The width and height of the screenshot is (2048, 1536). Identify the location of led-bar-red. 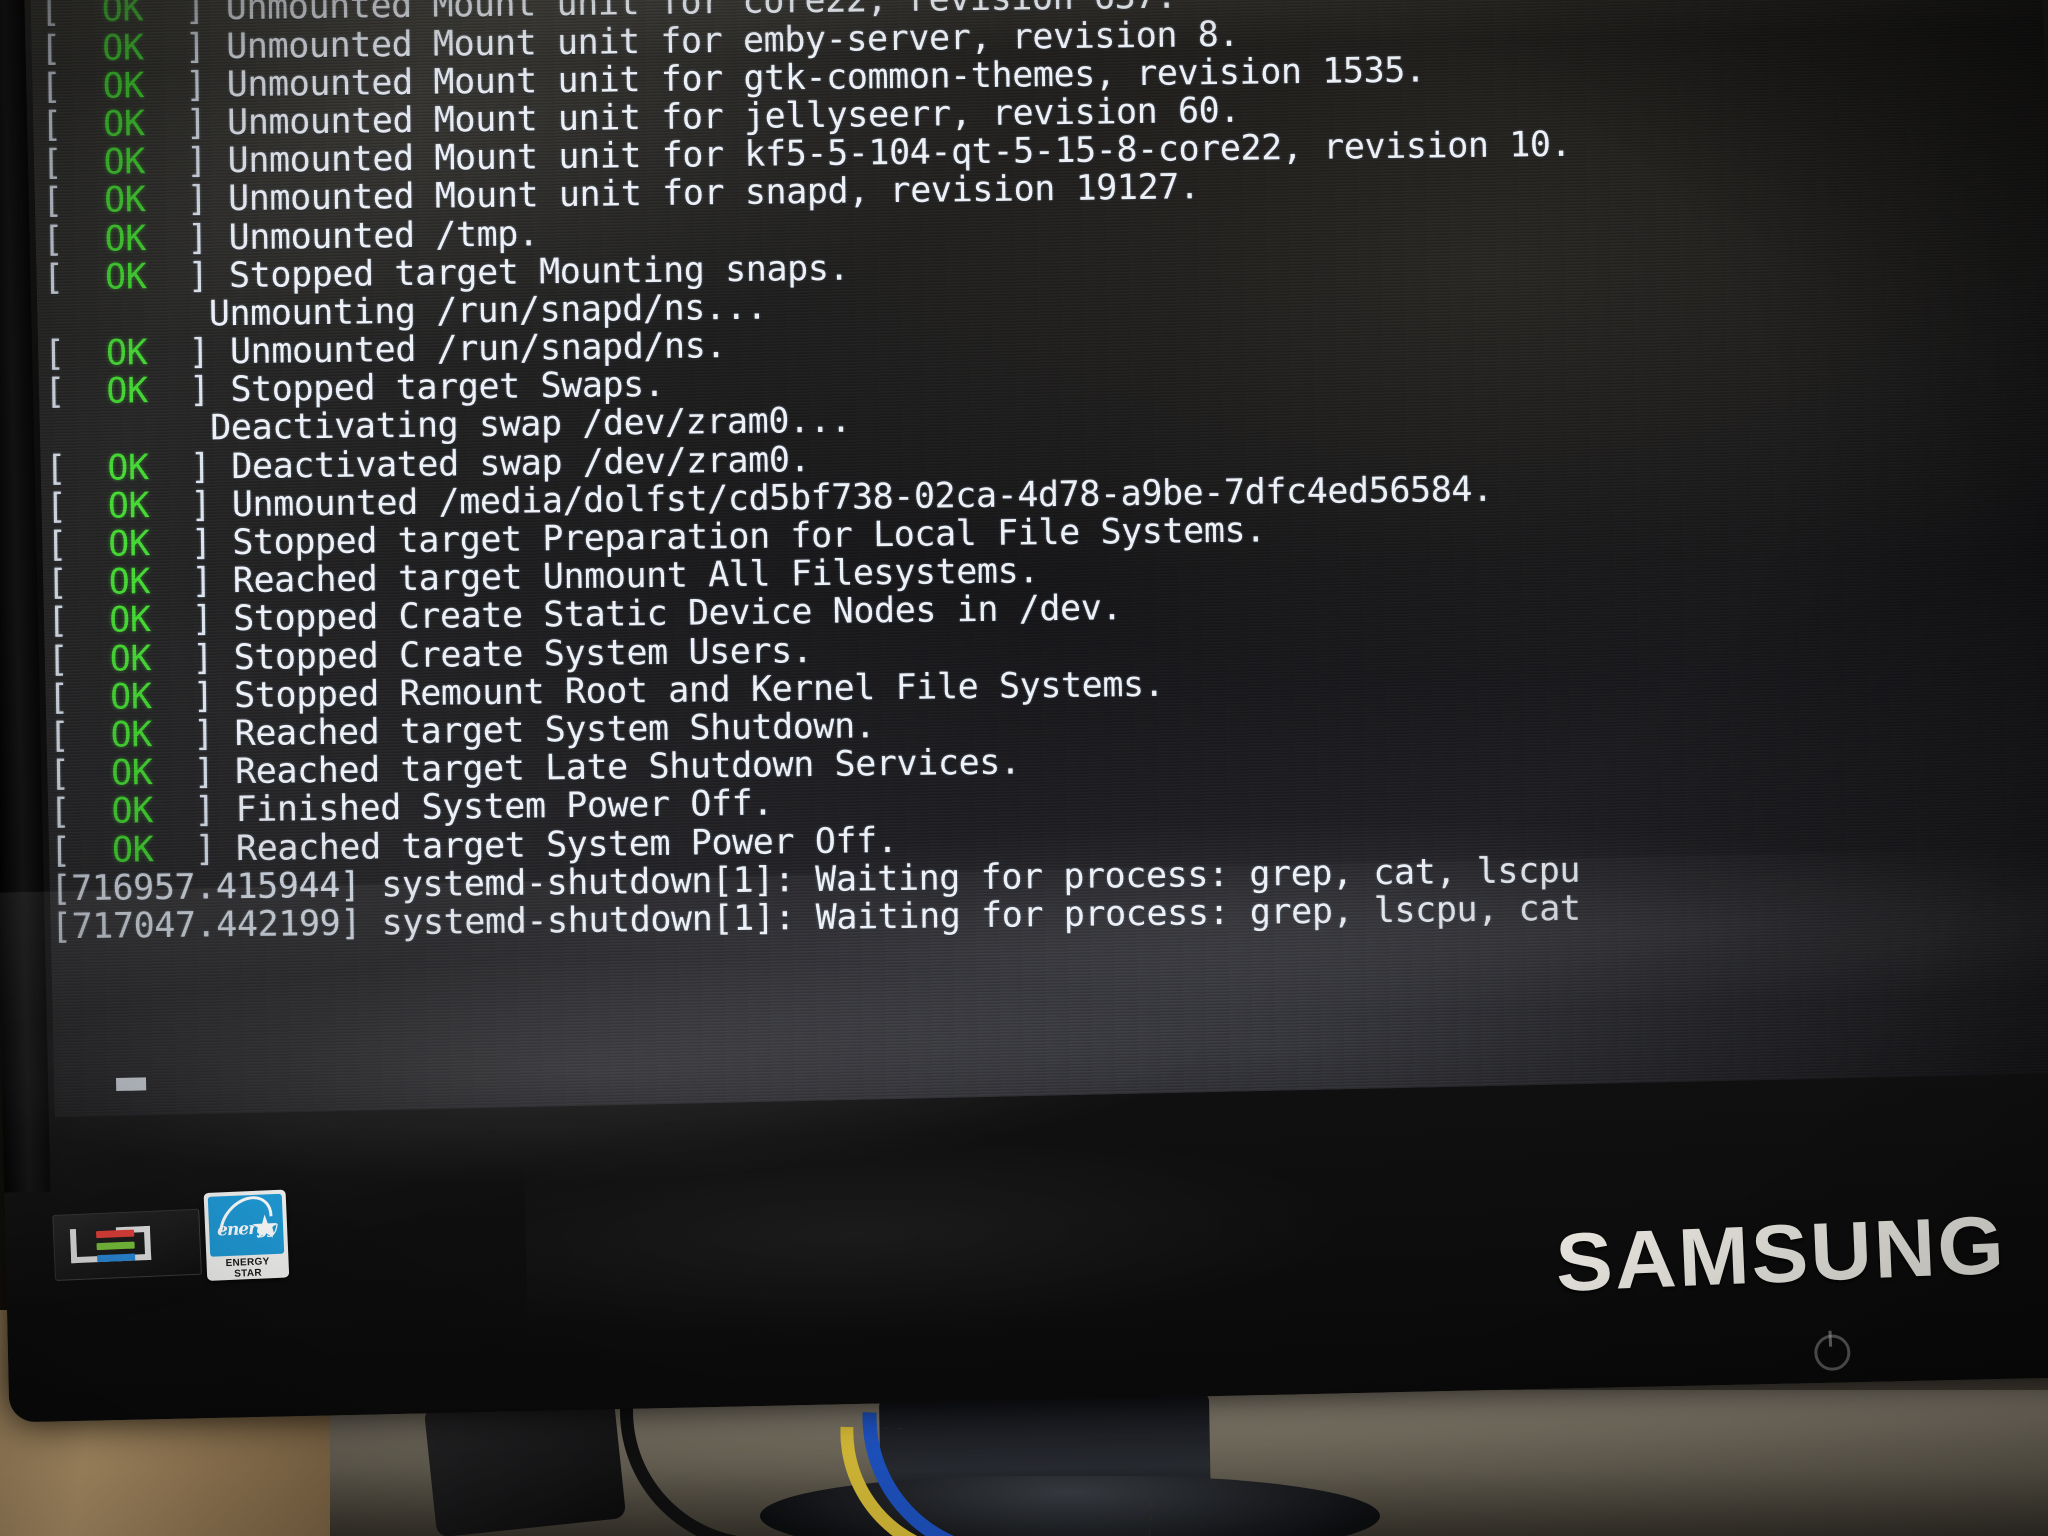
(115, 1234).